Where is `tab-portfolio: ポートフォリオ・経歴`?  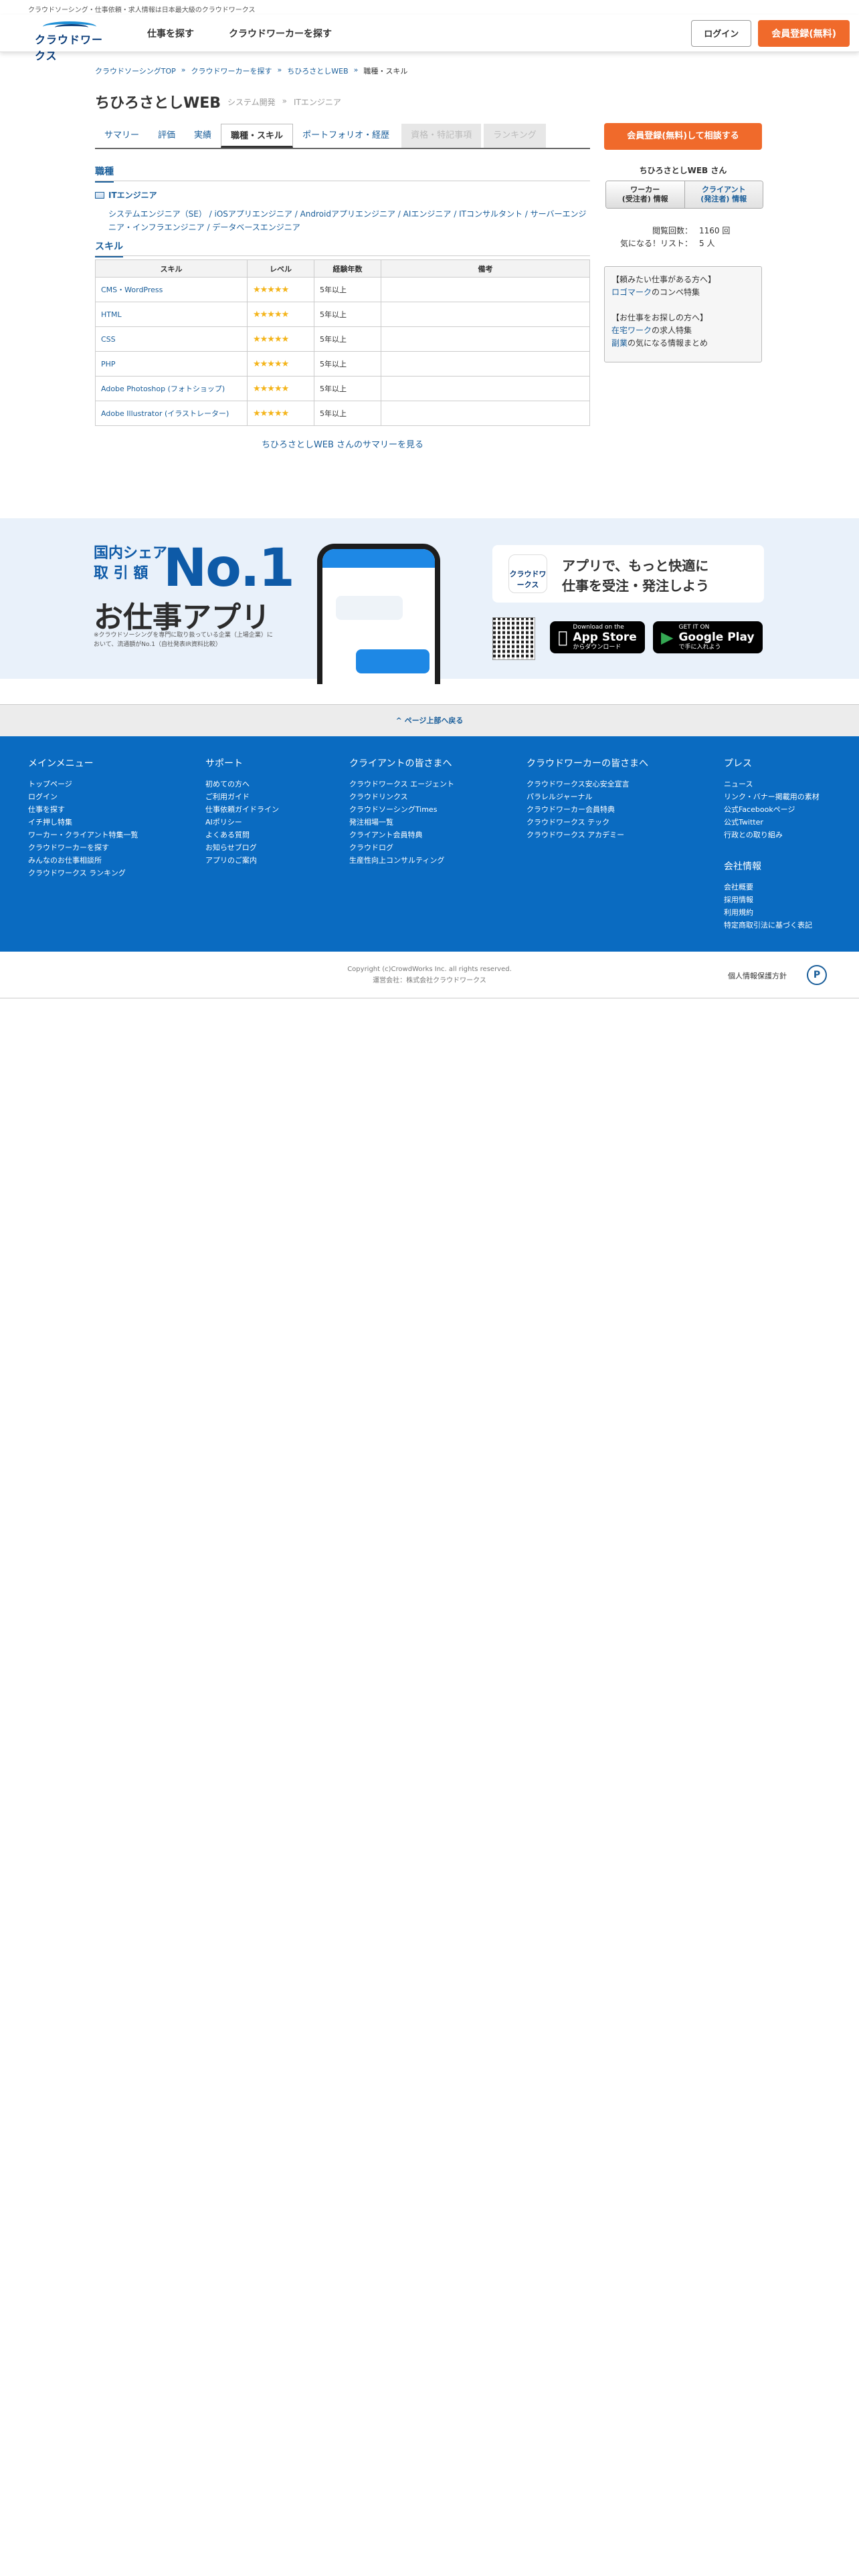
tab-portfolio: ポートフォリオ・経歴 is located at coordinates (346, 136).